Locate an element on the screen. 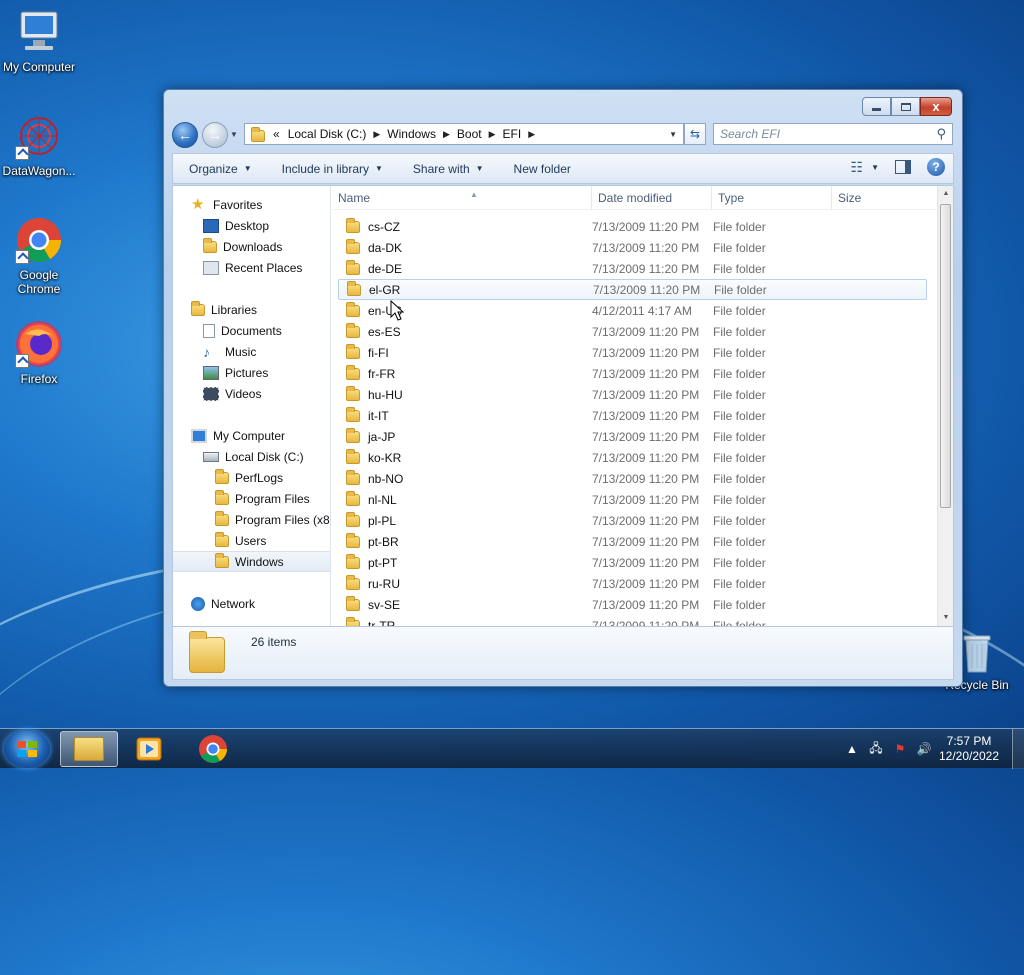 This screenshot has width=1024, height=975. nav-videos: Videos is located at coordinates (251, 393).